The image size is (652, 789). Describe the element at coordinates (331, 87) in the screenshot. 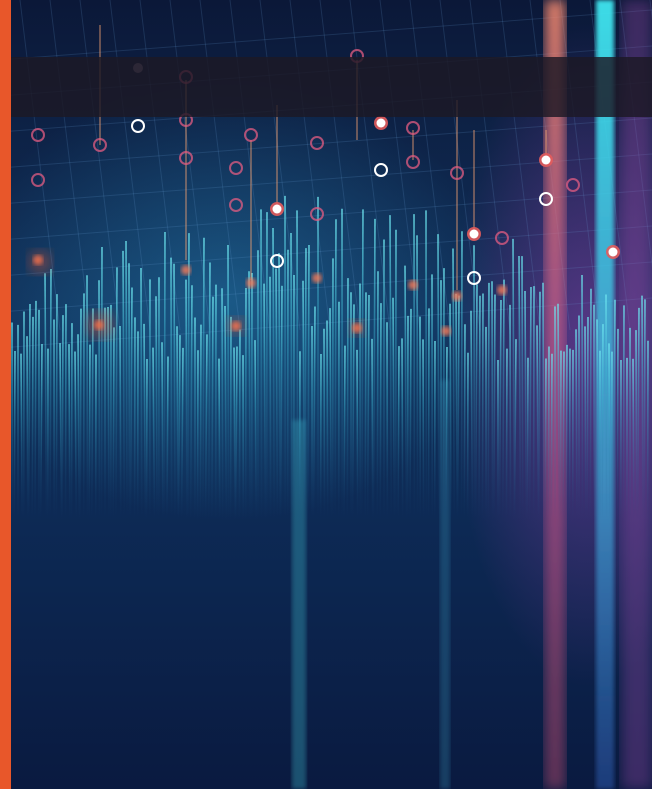

I see `dark-header-band` at that location.